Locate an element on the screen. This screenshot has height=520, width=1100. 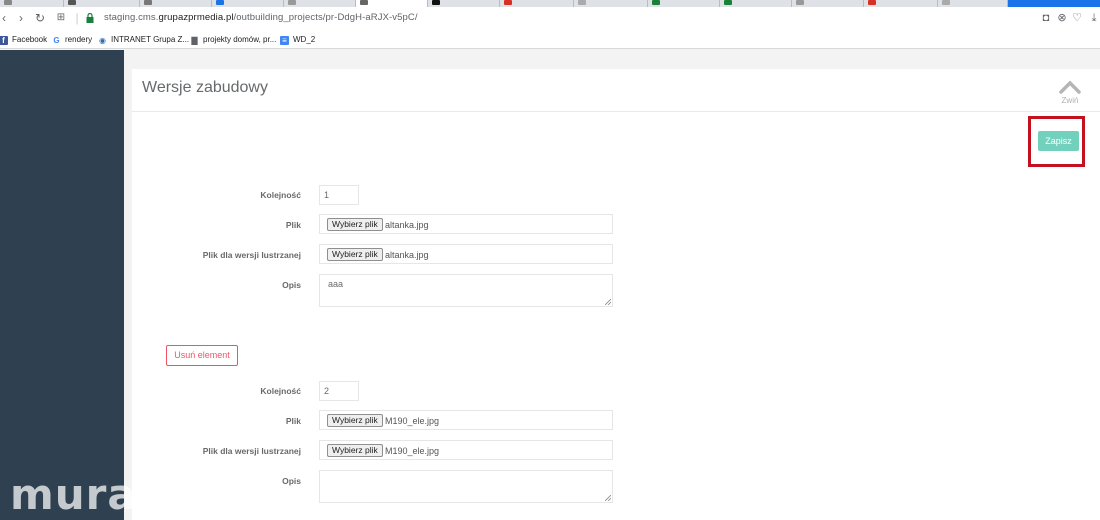
highlight-box is located at coordinates (1056, 141).